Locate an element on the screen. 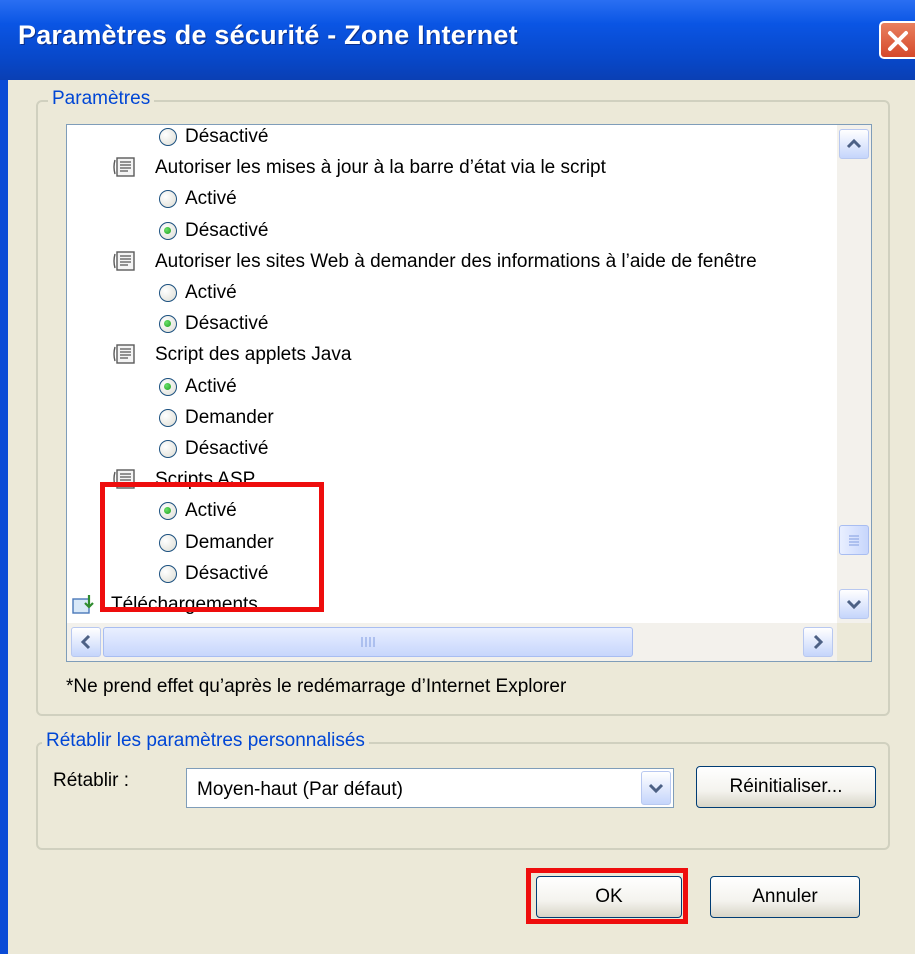 The width and height of the screenshot is (915, 954). title-bar: Paramètres de sécurité - Zone Internet is located at coordinates (457, 40).